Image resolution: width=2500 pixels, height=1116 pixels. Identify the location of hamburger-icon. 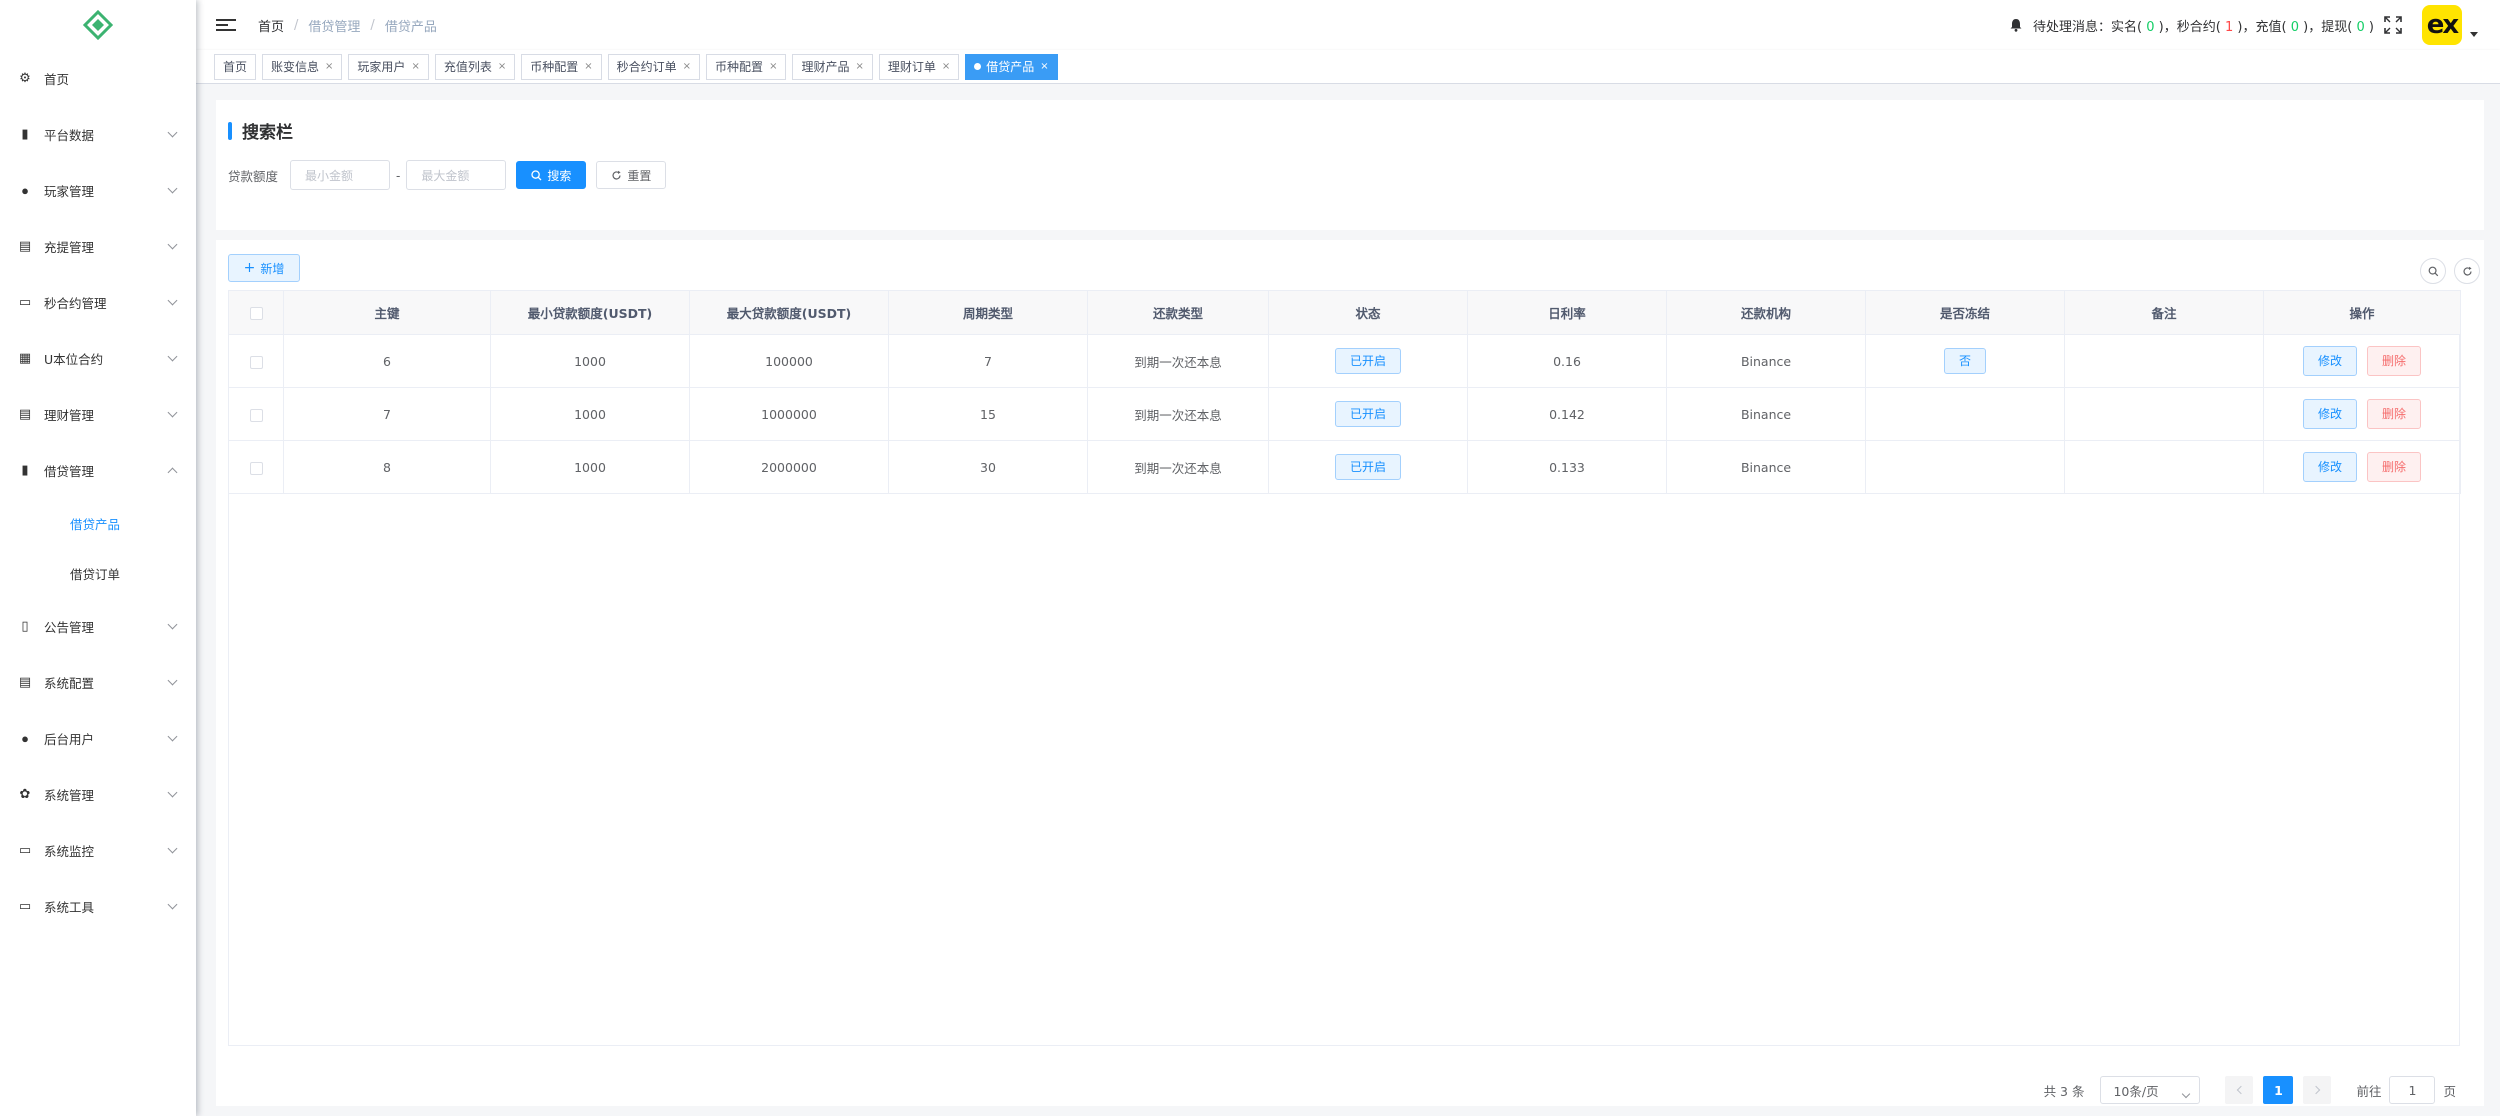
(226, 25).